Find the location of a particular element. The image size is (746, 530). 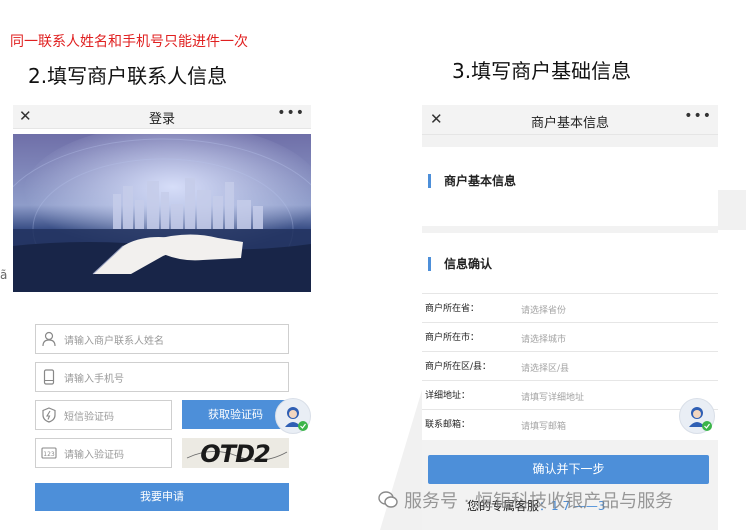

email-input: 请填写邮箱 is located at coordinates (543, 425).